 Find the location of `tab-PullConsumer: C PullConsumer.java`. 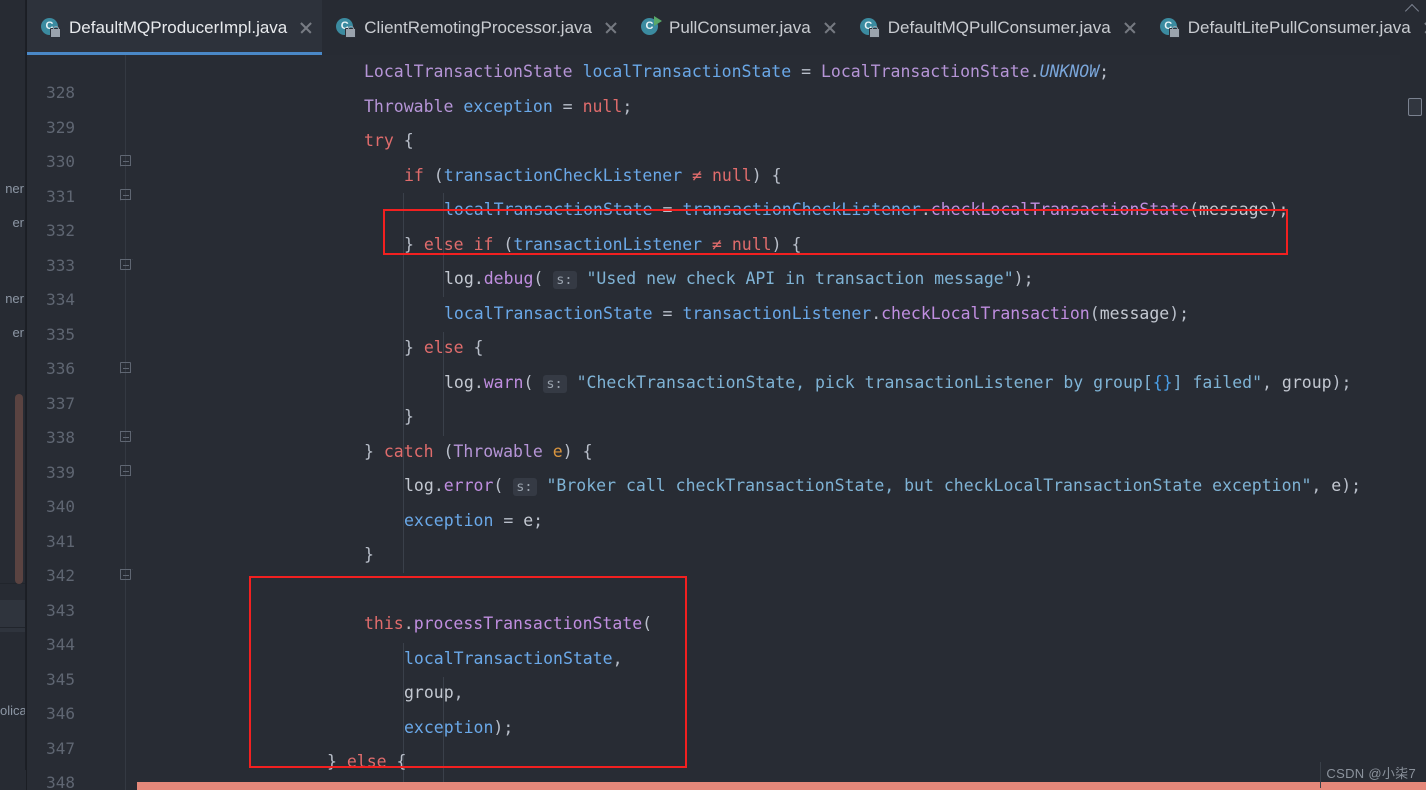

tab-PullConsumer: C PullConsumer.java is located at coordinates (736, 27).